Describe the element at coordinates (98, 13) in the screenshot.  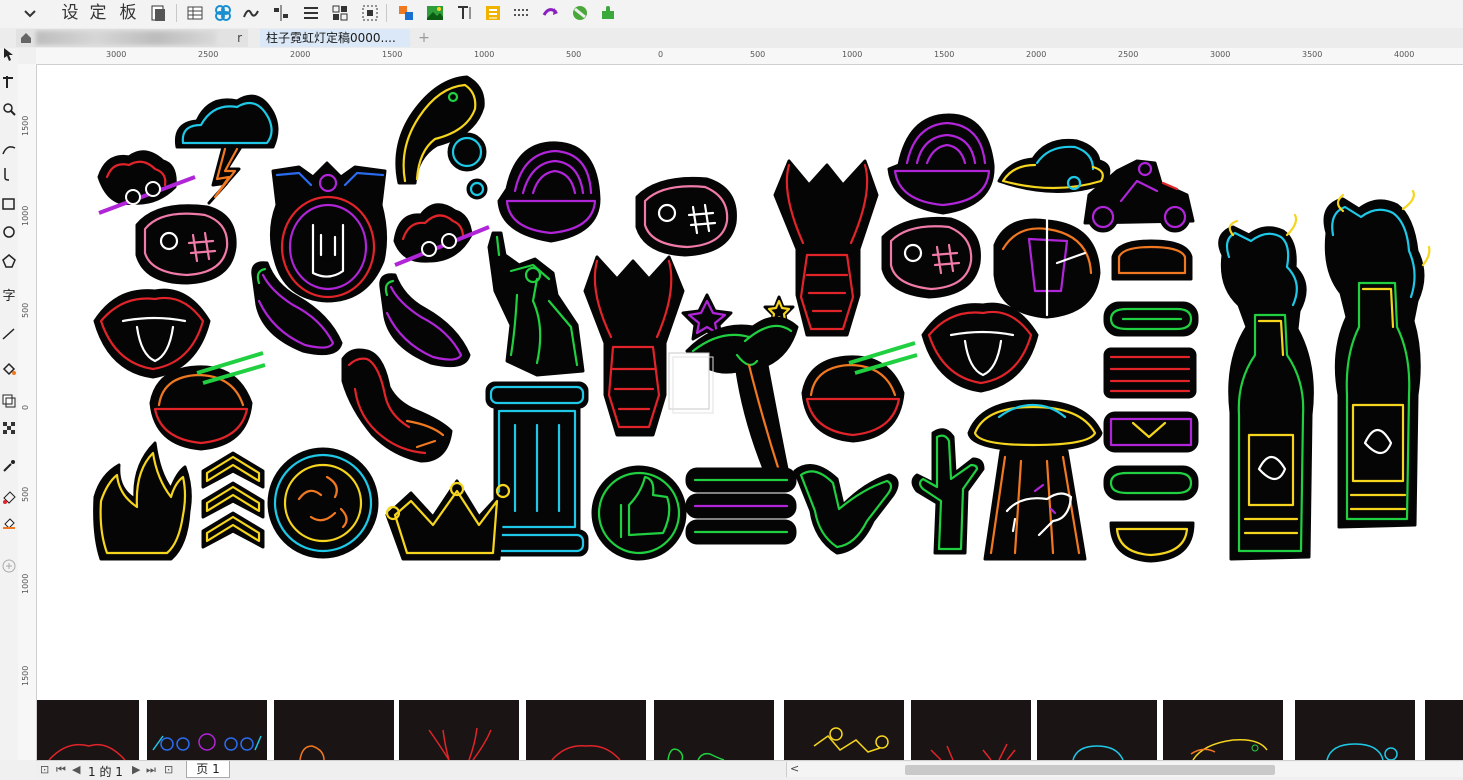
I see `toolbar-define-char: 定` at that location.